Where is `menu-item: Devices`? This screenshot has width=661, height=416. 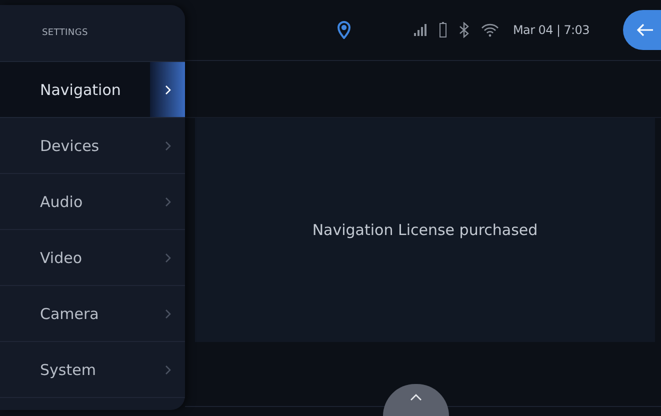 menu-item: Devices is located at coordinates (92, 146).